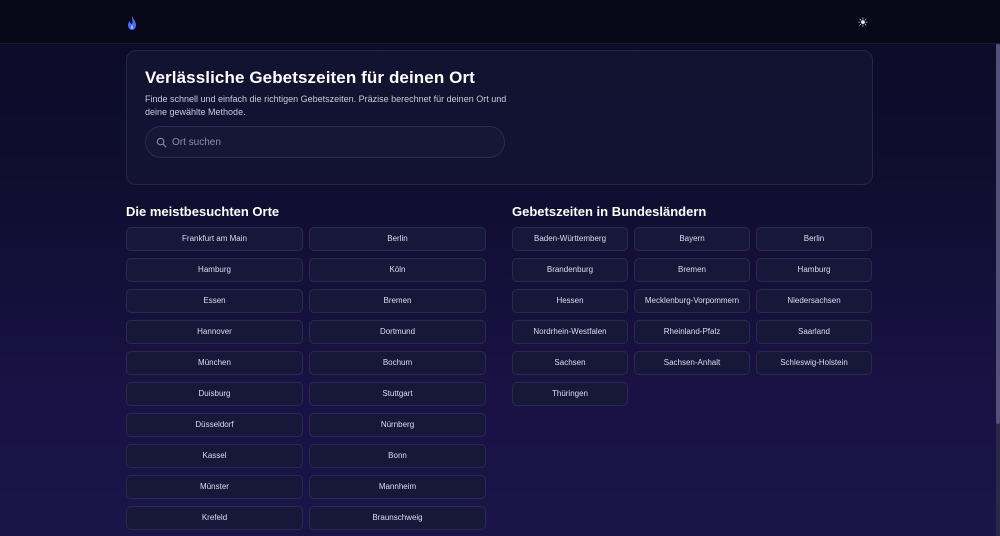 The height and width of the screenshot is (536, 1000). I want to click on city-button: Berlin, so click(397, 239).